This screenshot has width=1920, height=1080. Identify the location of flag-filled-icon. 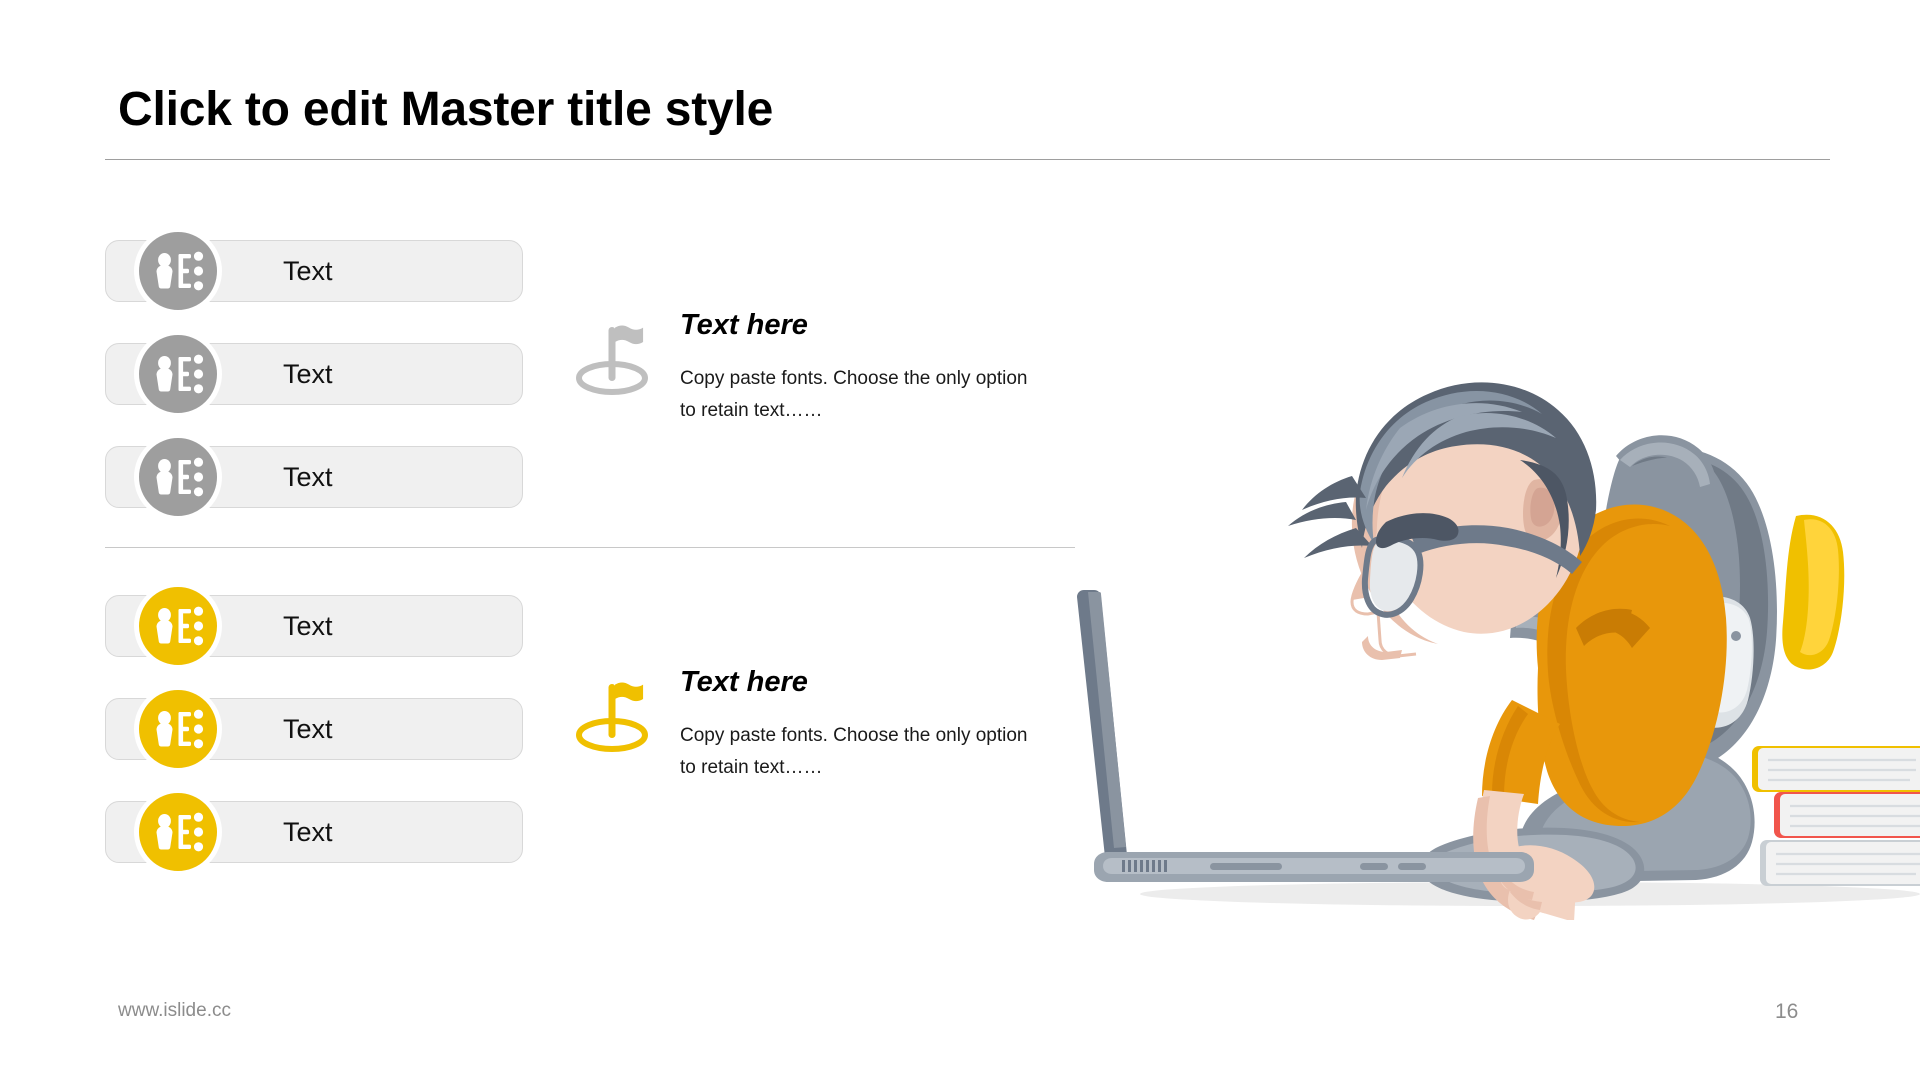
(612, 714).